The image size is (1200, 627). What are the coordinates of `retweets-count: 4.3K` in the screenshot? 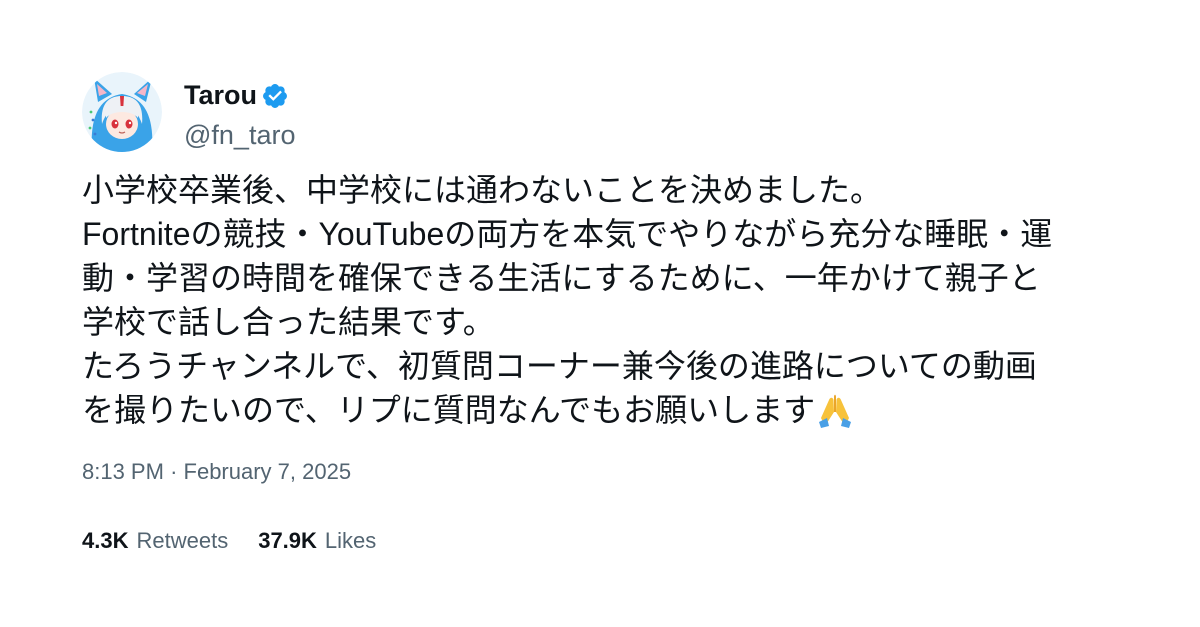 It's located at (105, 540).